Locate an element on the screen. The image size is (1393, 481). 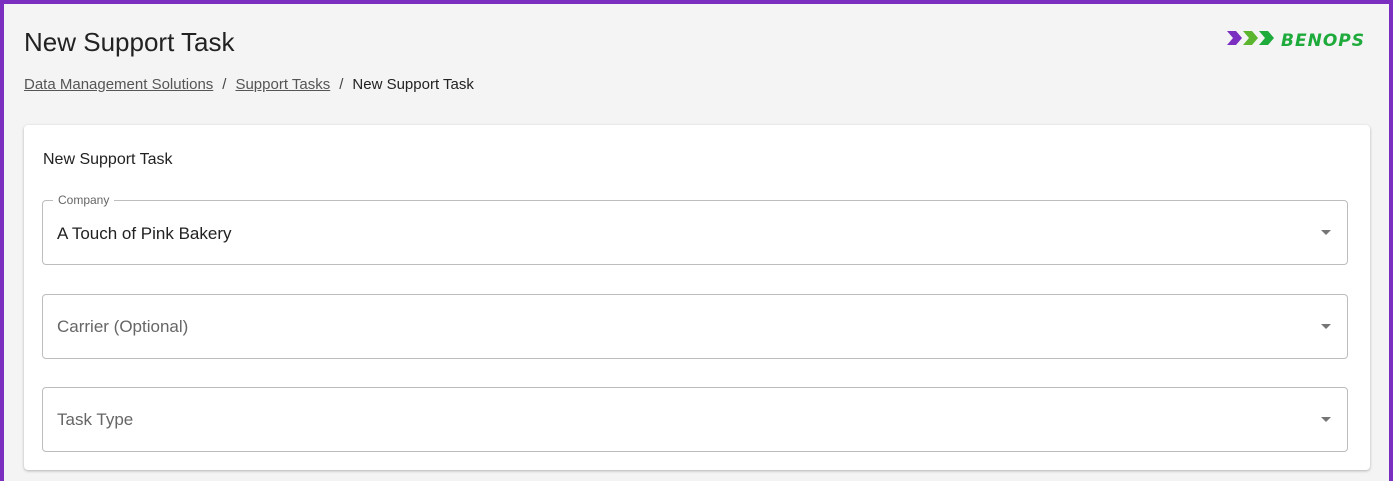
company-value: A Touch of Pink Bakery is located at coordinates (144, 233).